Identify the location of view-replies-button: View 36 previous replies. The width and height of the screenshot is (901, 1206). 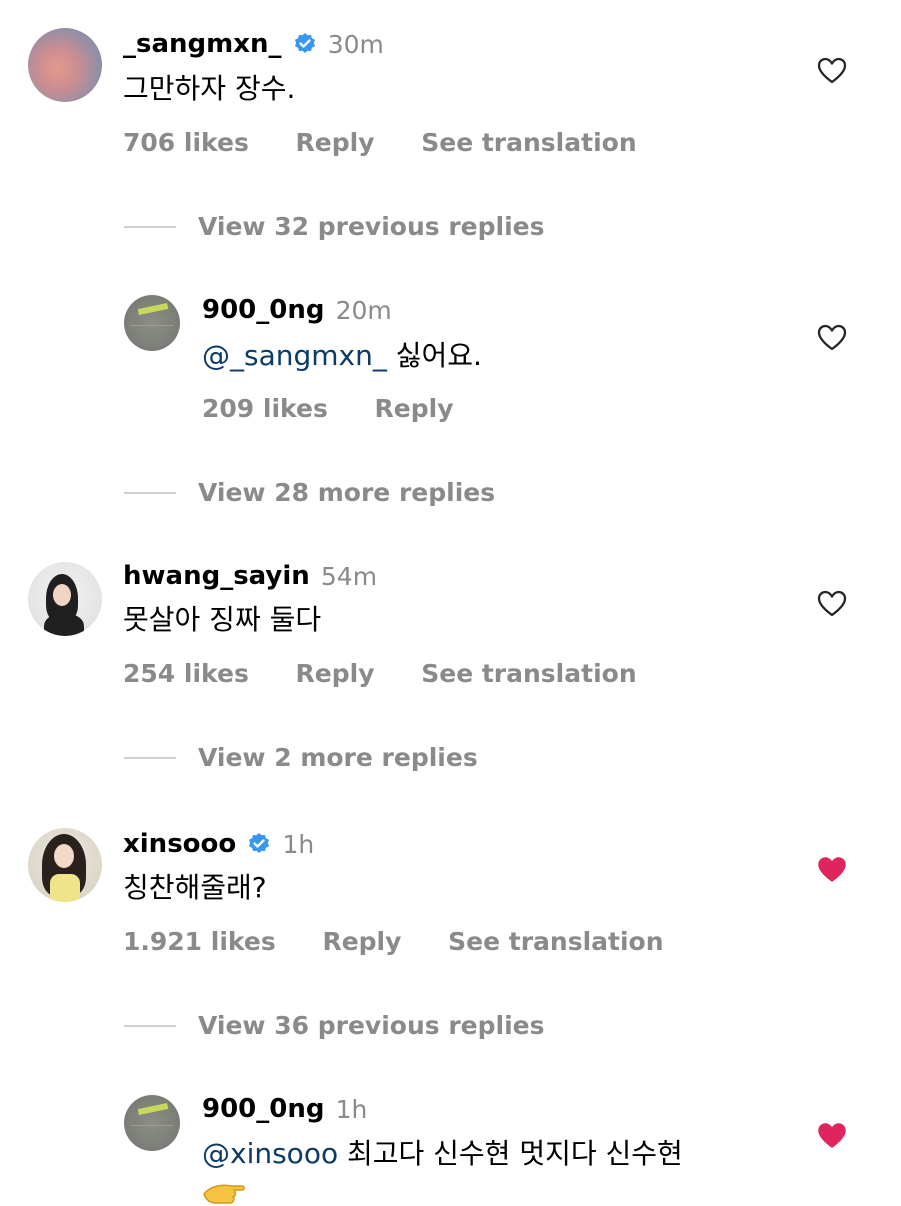
(371, 1025).